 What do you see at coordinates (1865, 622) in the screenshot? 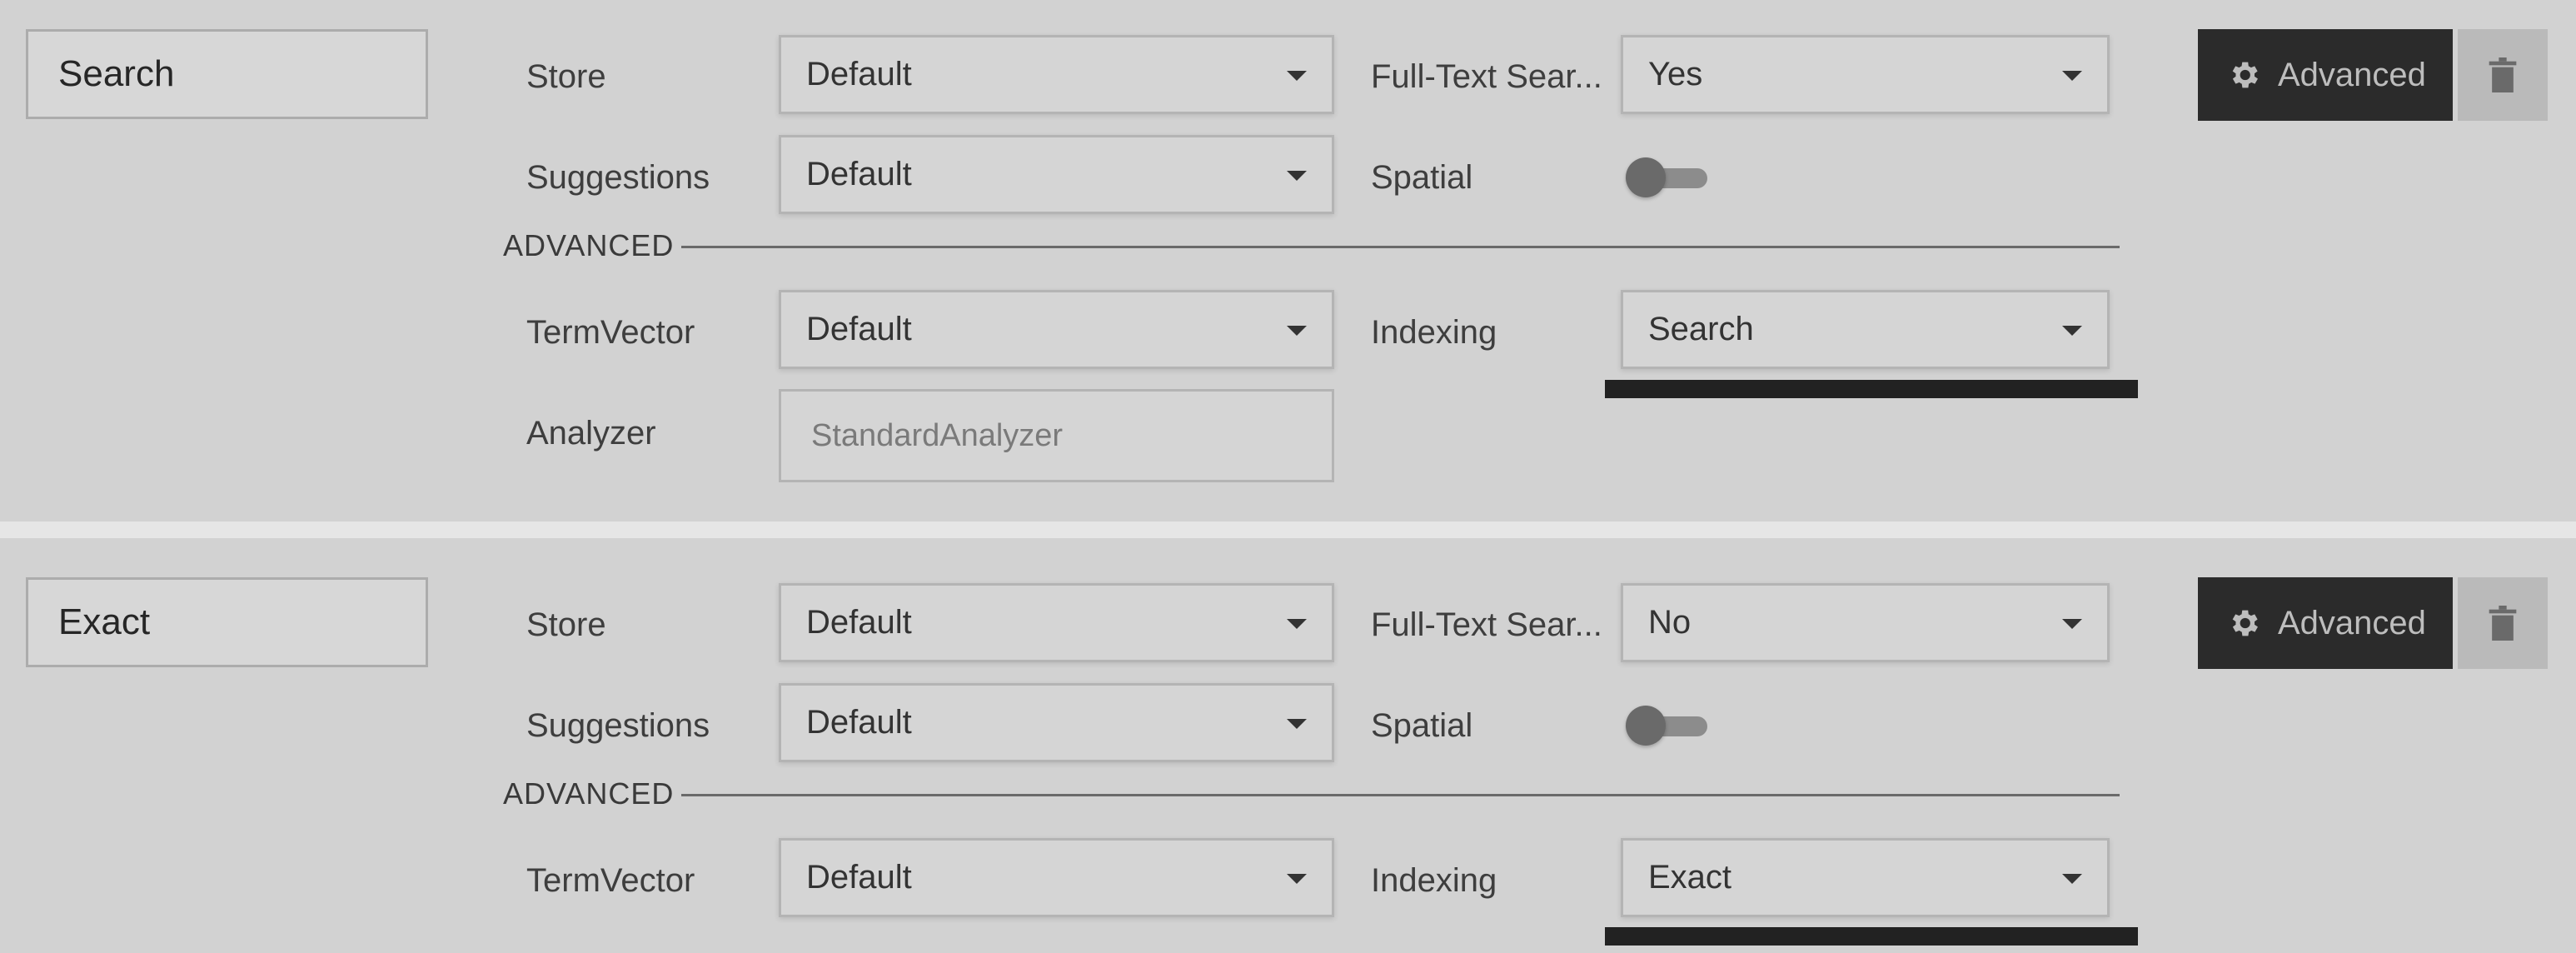
I see `full-text-search-select: No` at bounding box center [1865, 622].